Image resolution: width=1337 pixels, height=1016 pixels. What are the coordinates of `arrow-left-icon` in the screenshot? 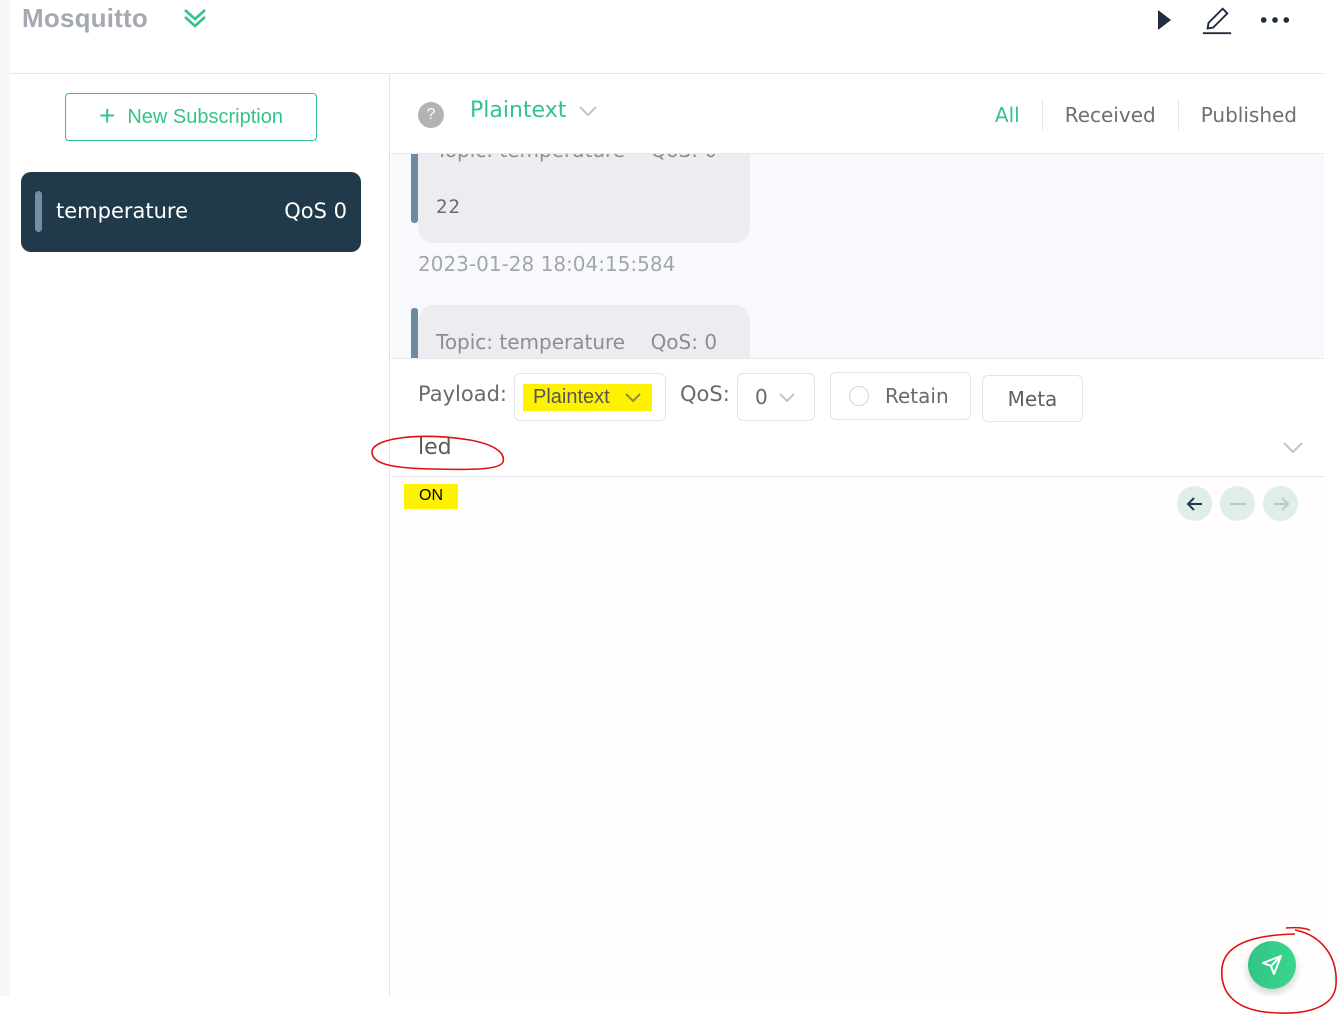 It's located at (1194, 503).